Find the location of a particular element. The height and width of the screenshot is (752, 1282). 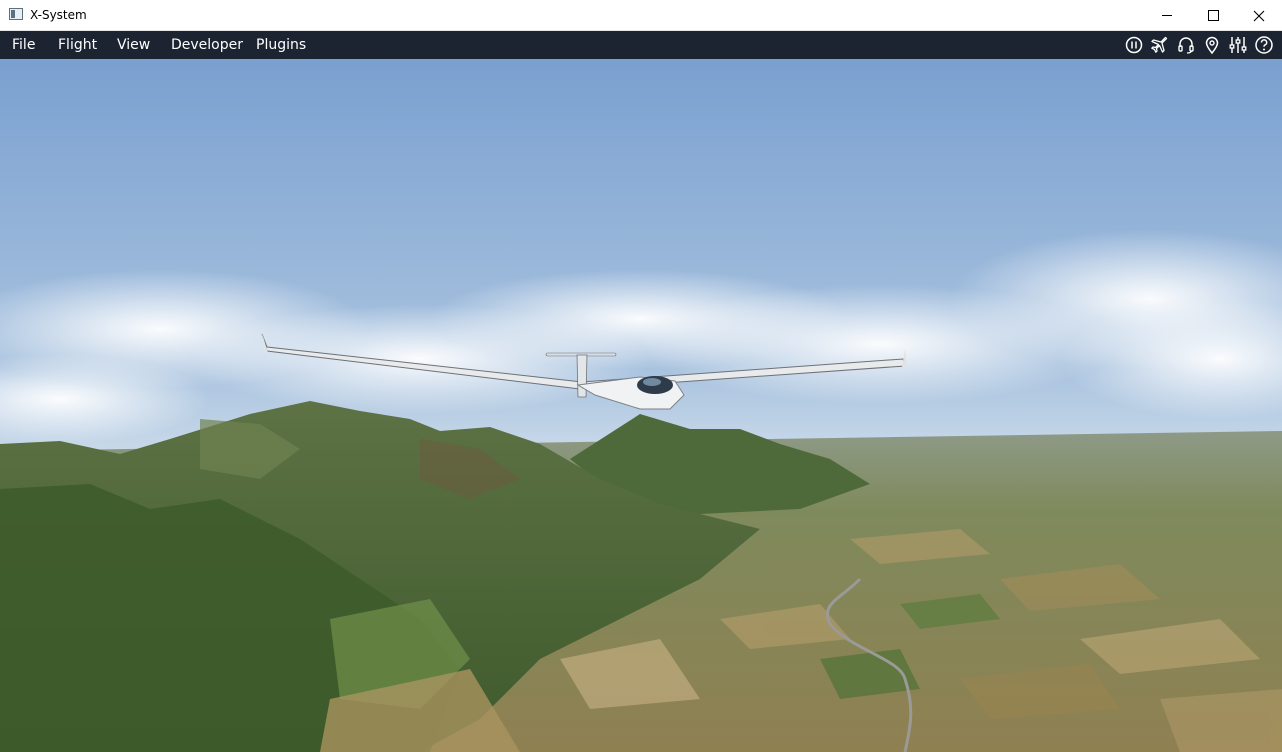

maximize-button is located at coordinates (1213, 15).